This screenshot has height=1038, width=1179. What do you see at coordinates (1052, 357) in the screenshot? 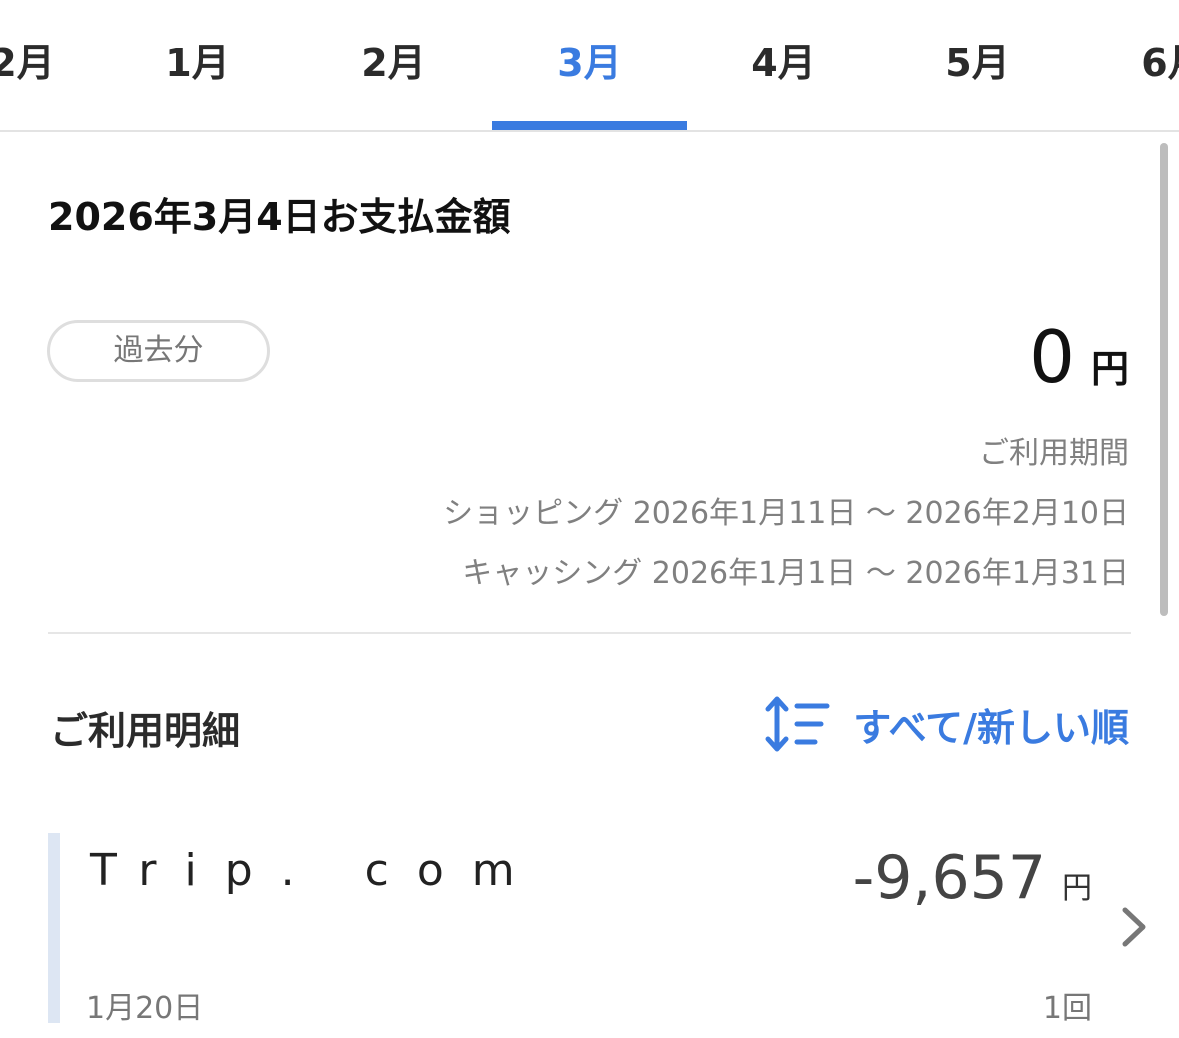
I see `payment-amount-value: 0` at bounding box center [1052, 357].